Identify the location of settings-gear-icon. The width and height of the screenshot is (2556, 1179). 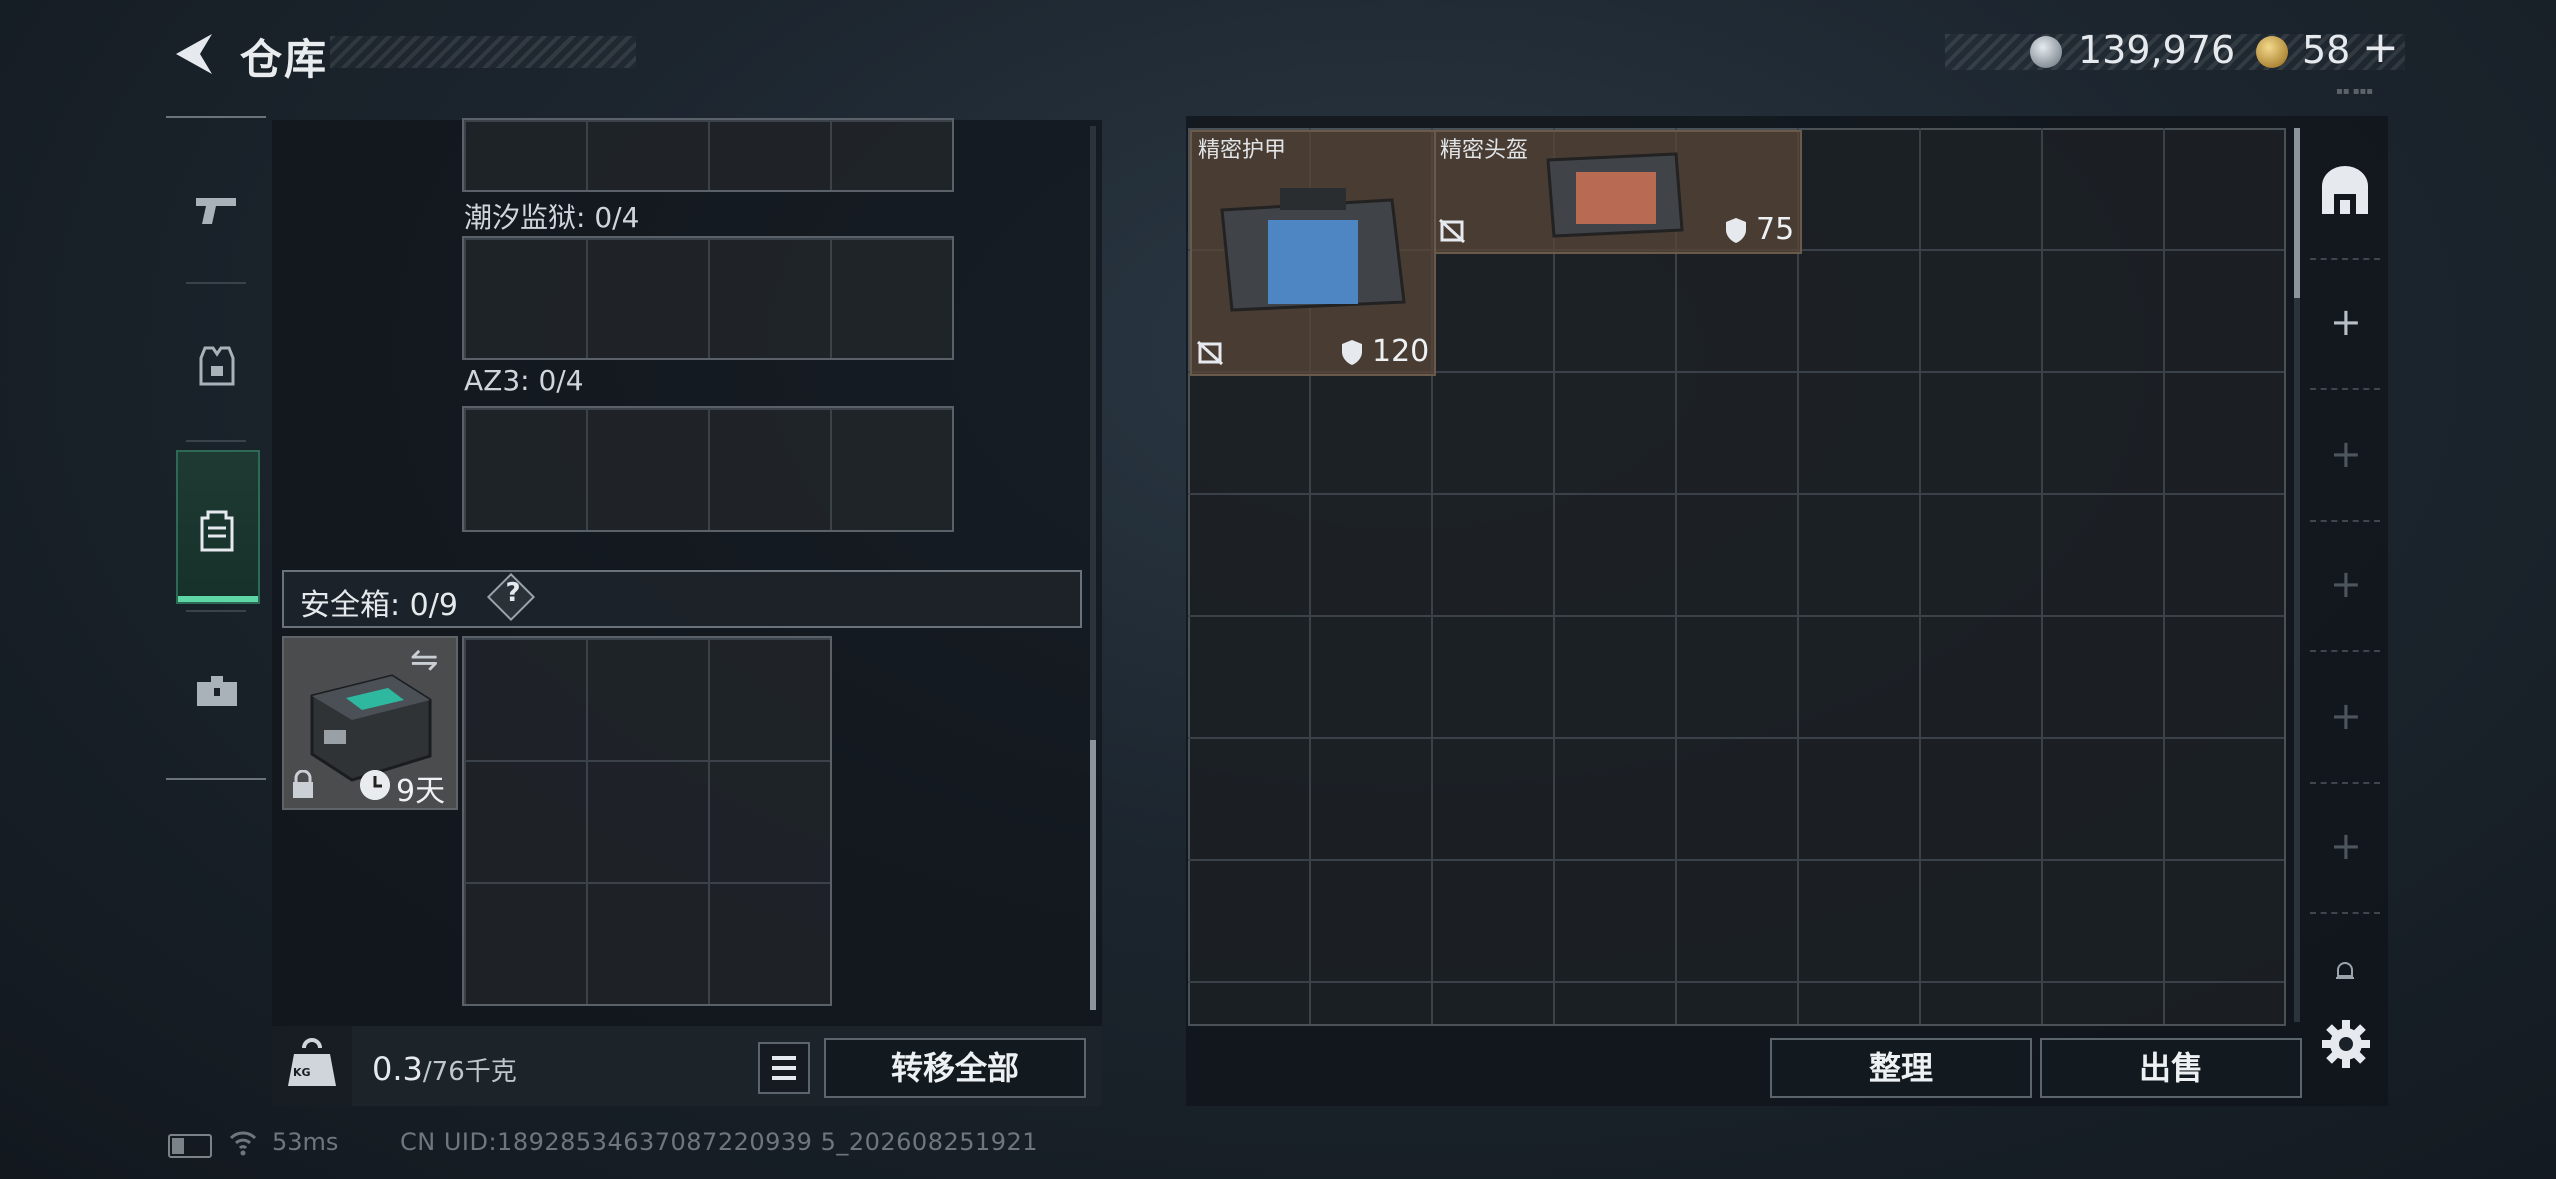
(2346, 1044).